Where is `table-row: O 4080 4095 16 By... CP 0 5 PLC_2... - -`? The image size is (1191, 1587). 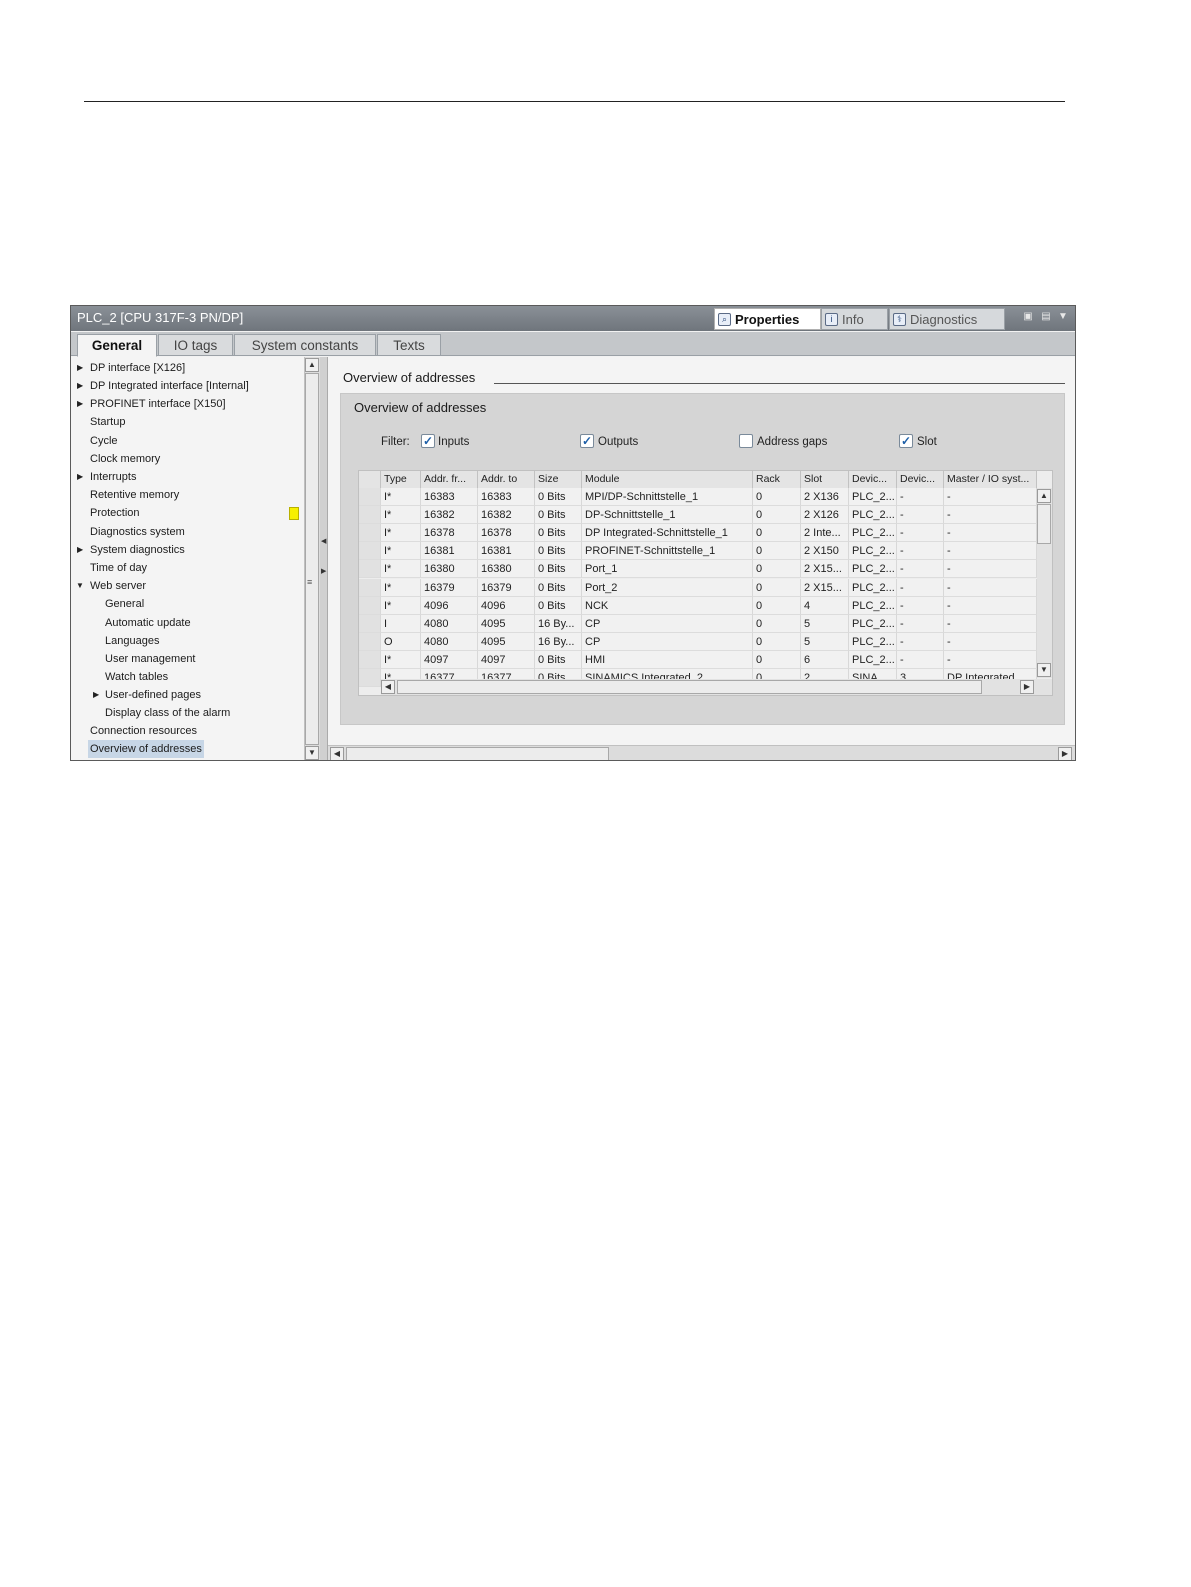 table-row: O 4080 4095 16 By... CP 0 5 PLC_2... - - is located at coordinates (698, 641).